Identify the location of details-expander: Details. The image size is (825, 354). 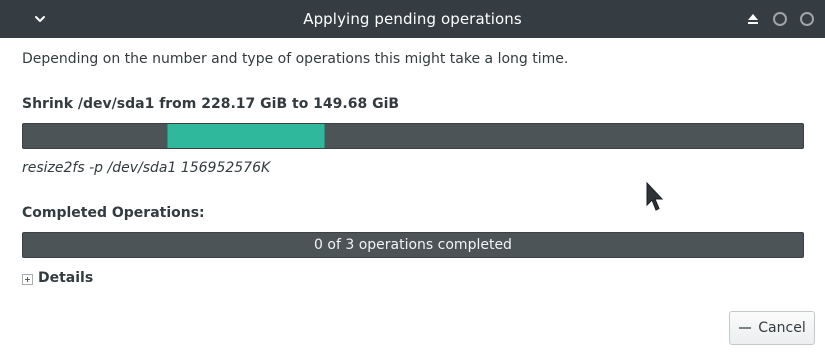
(57, 278).